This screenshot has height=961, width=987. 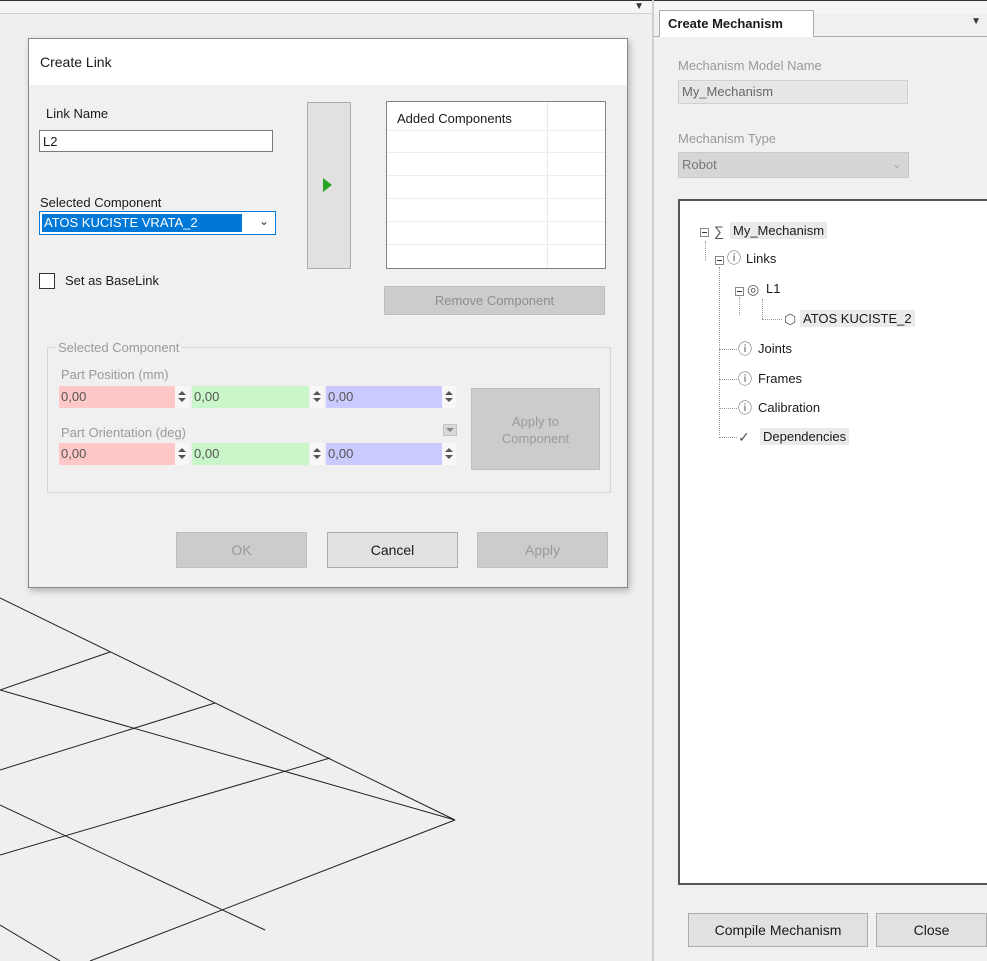 What do you see at coordinates (779, 230) in the screenshot?
I see `tree-item-root: My_Mechanism` at bounding box center [779, 230].